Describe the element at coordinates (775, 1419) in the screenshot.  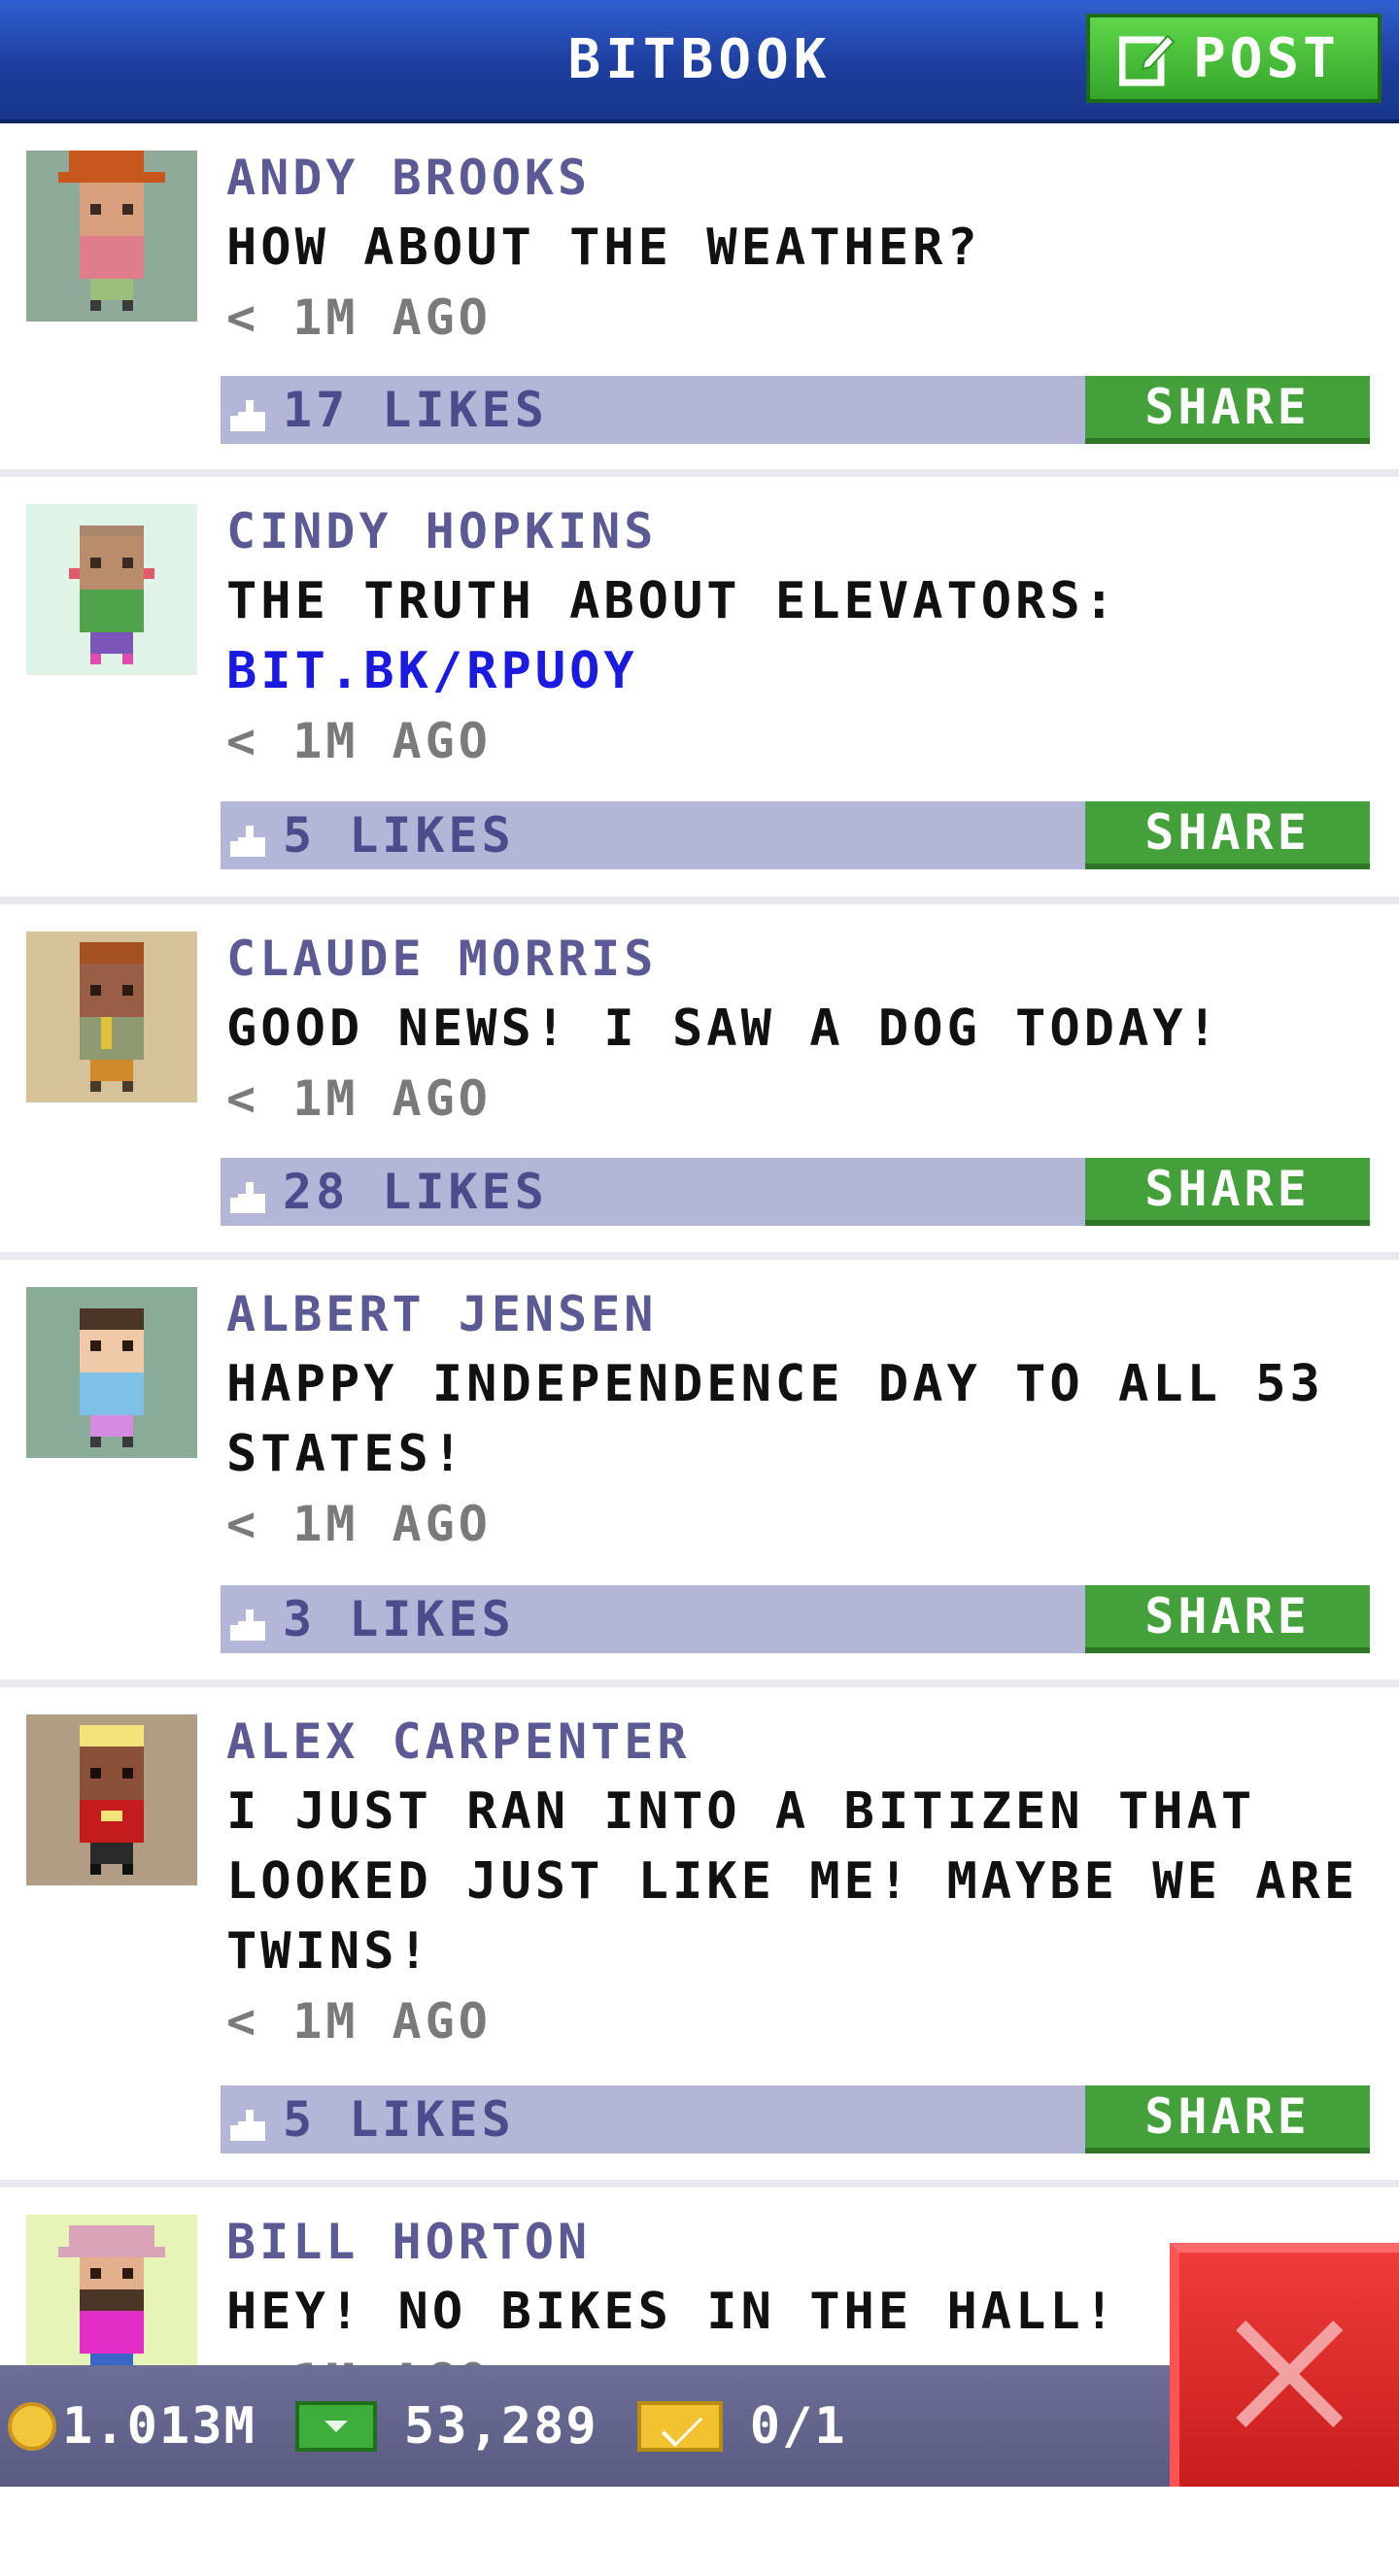
I see `post-text: HAPPY INDEPENDENCE DAY TO ALL 53 STATES!` at that location.